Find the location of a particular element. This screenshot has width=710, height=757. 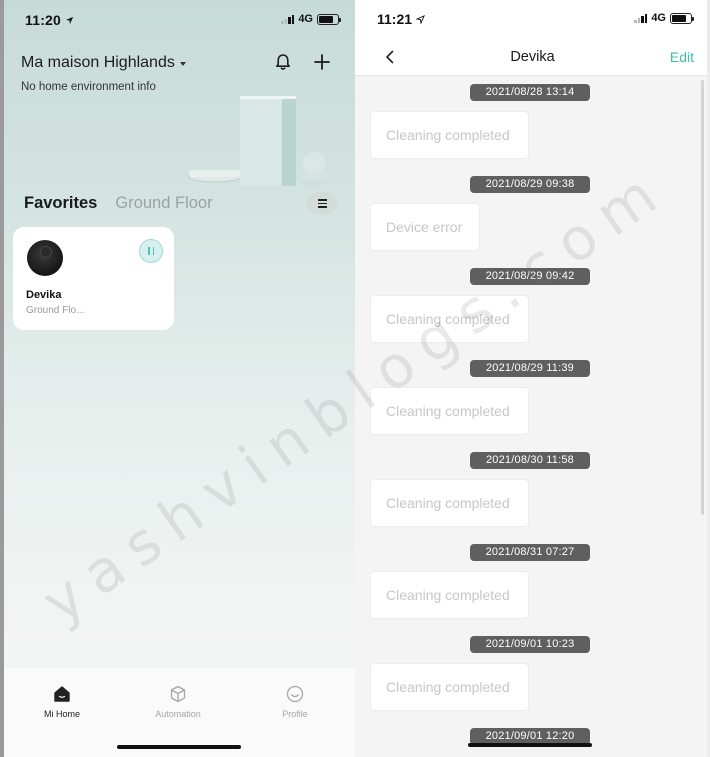

bell-icon is located at coordinates (283, 62).